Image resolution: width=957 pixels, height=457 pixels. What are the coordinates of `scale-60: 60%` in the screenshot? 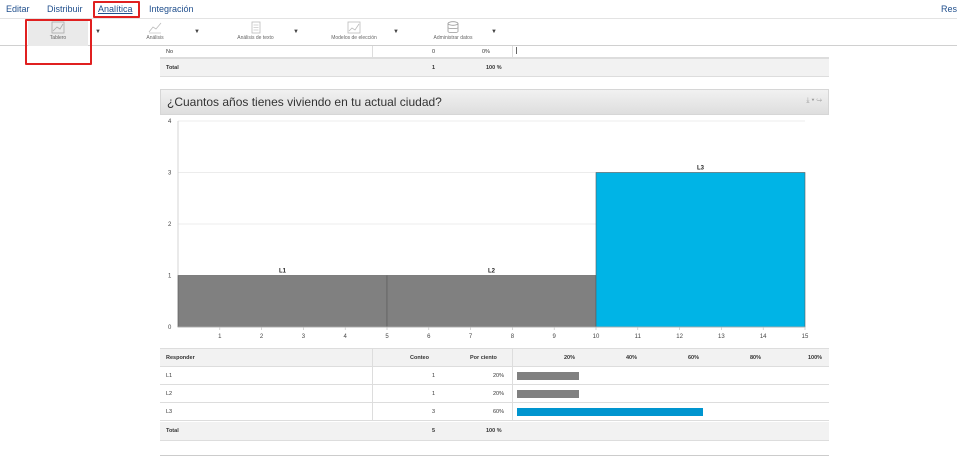 It's located at (694, 358).